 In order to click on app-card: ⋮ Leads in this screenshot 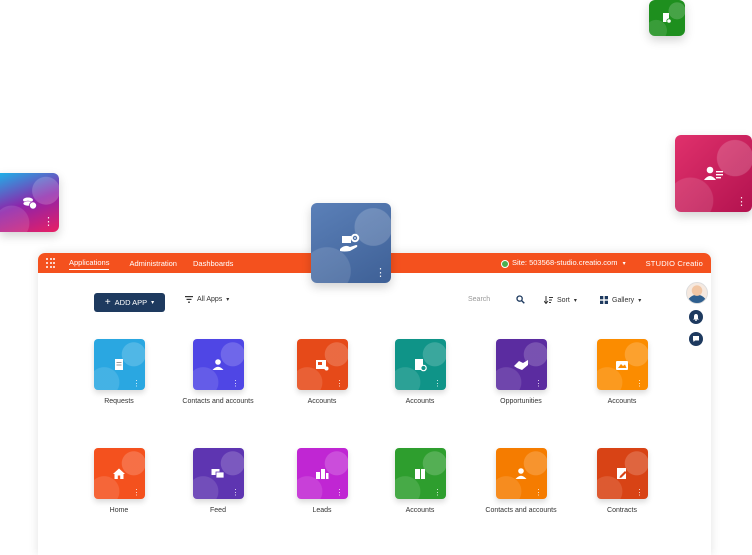, I will do `click(322, 481)`.